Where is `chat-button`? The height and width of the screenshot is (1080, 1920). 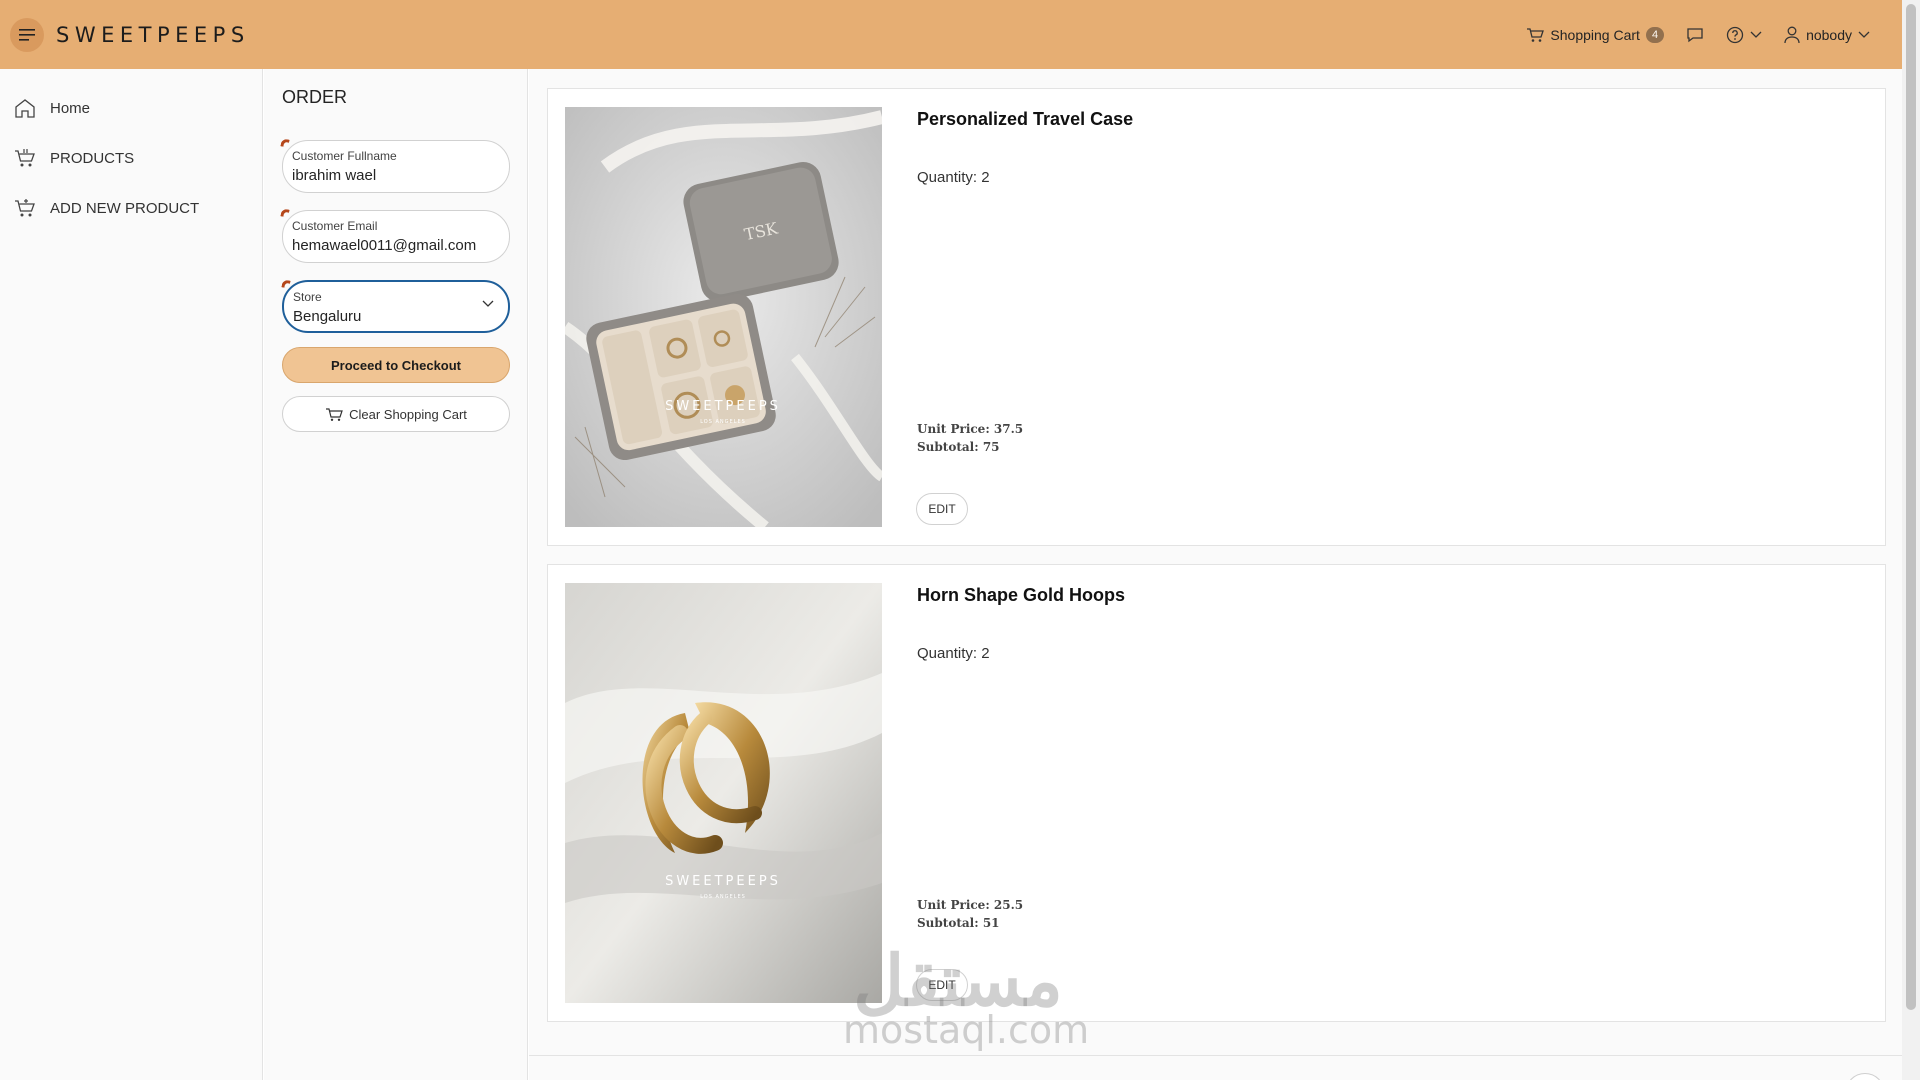 chat-button is located at coordinates (1695, 35).